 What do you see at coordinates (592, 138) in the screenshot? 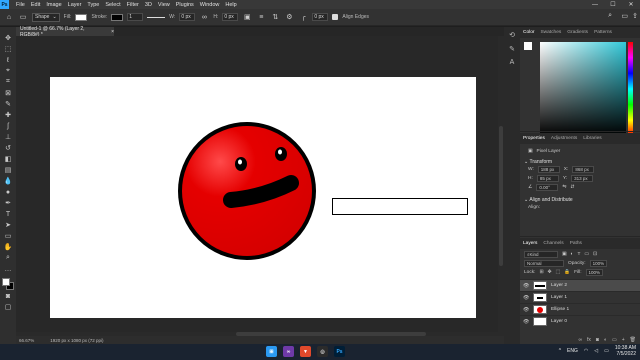
I see `tab-libraries: Libraries` at bounding box center [592, 138].